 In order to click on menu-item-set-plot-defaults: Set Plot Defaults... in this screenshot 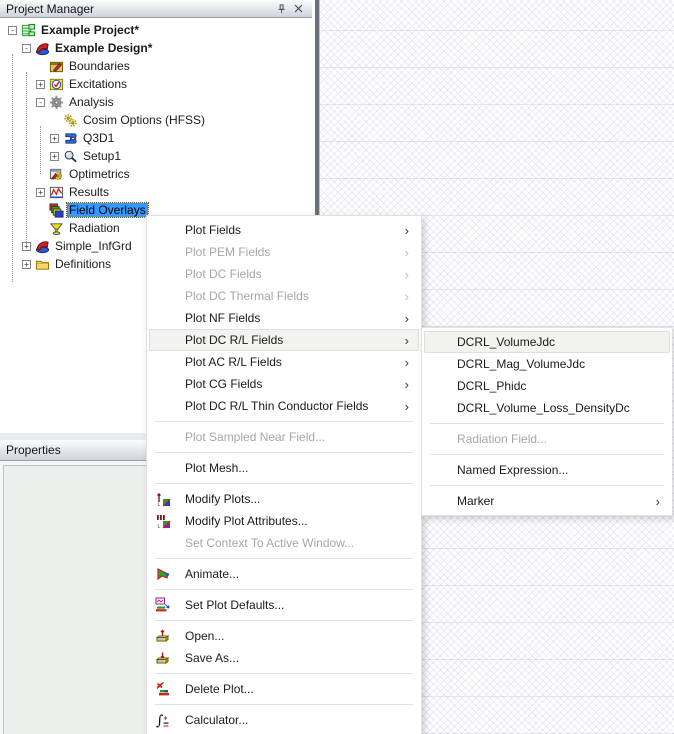, I will do `click(284, 605)`.